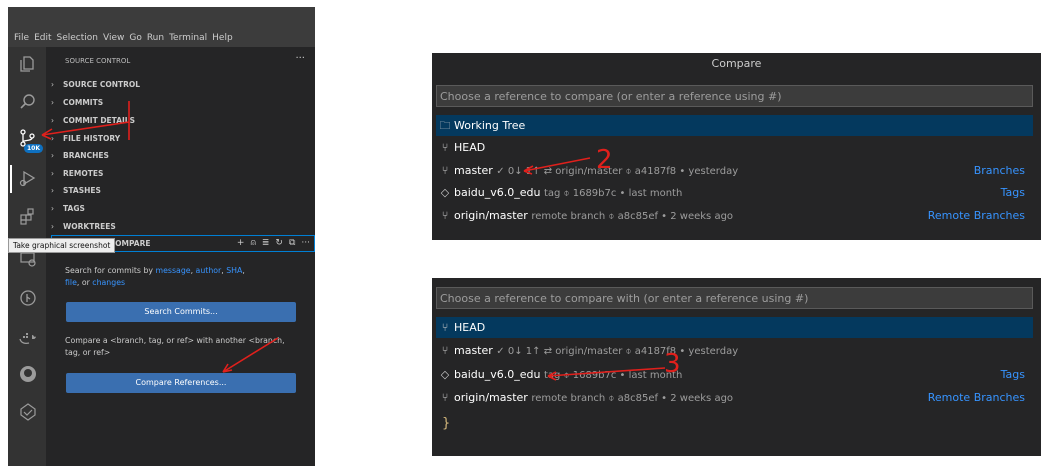  I want to click on menu-run: Run, so click(155, 38).